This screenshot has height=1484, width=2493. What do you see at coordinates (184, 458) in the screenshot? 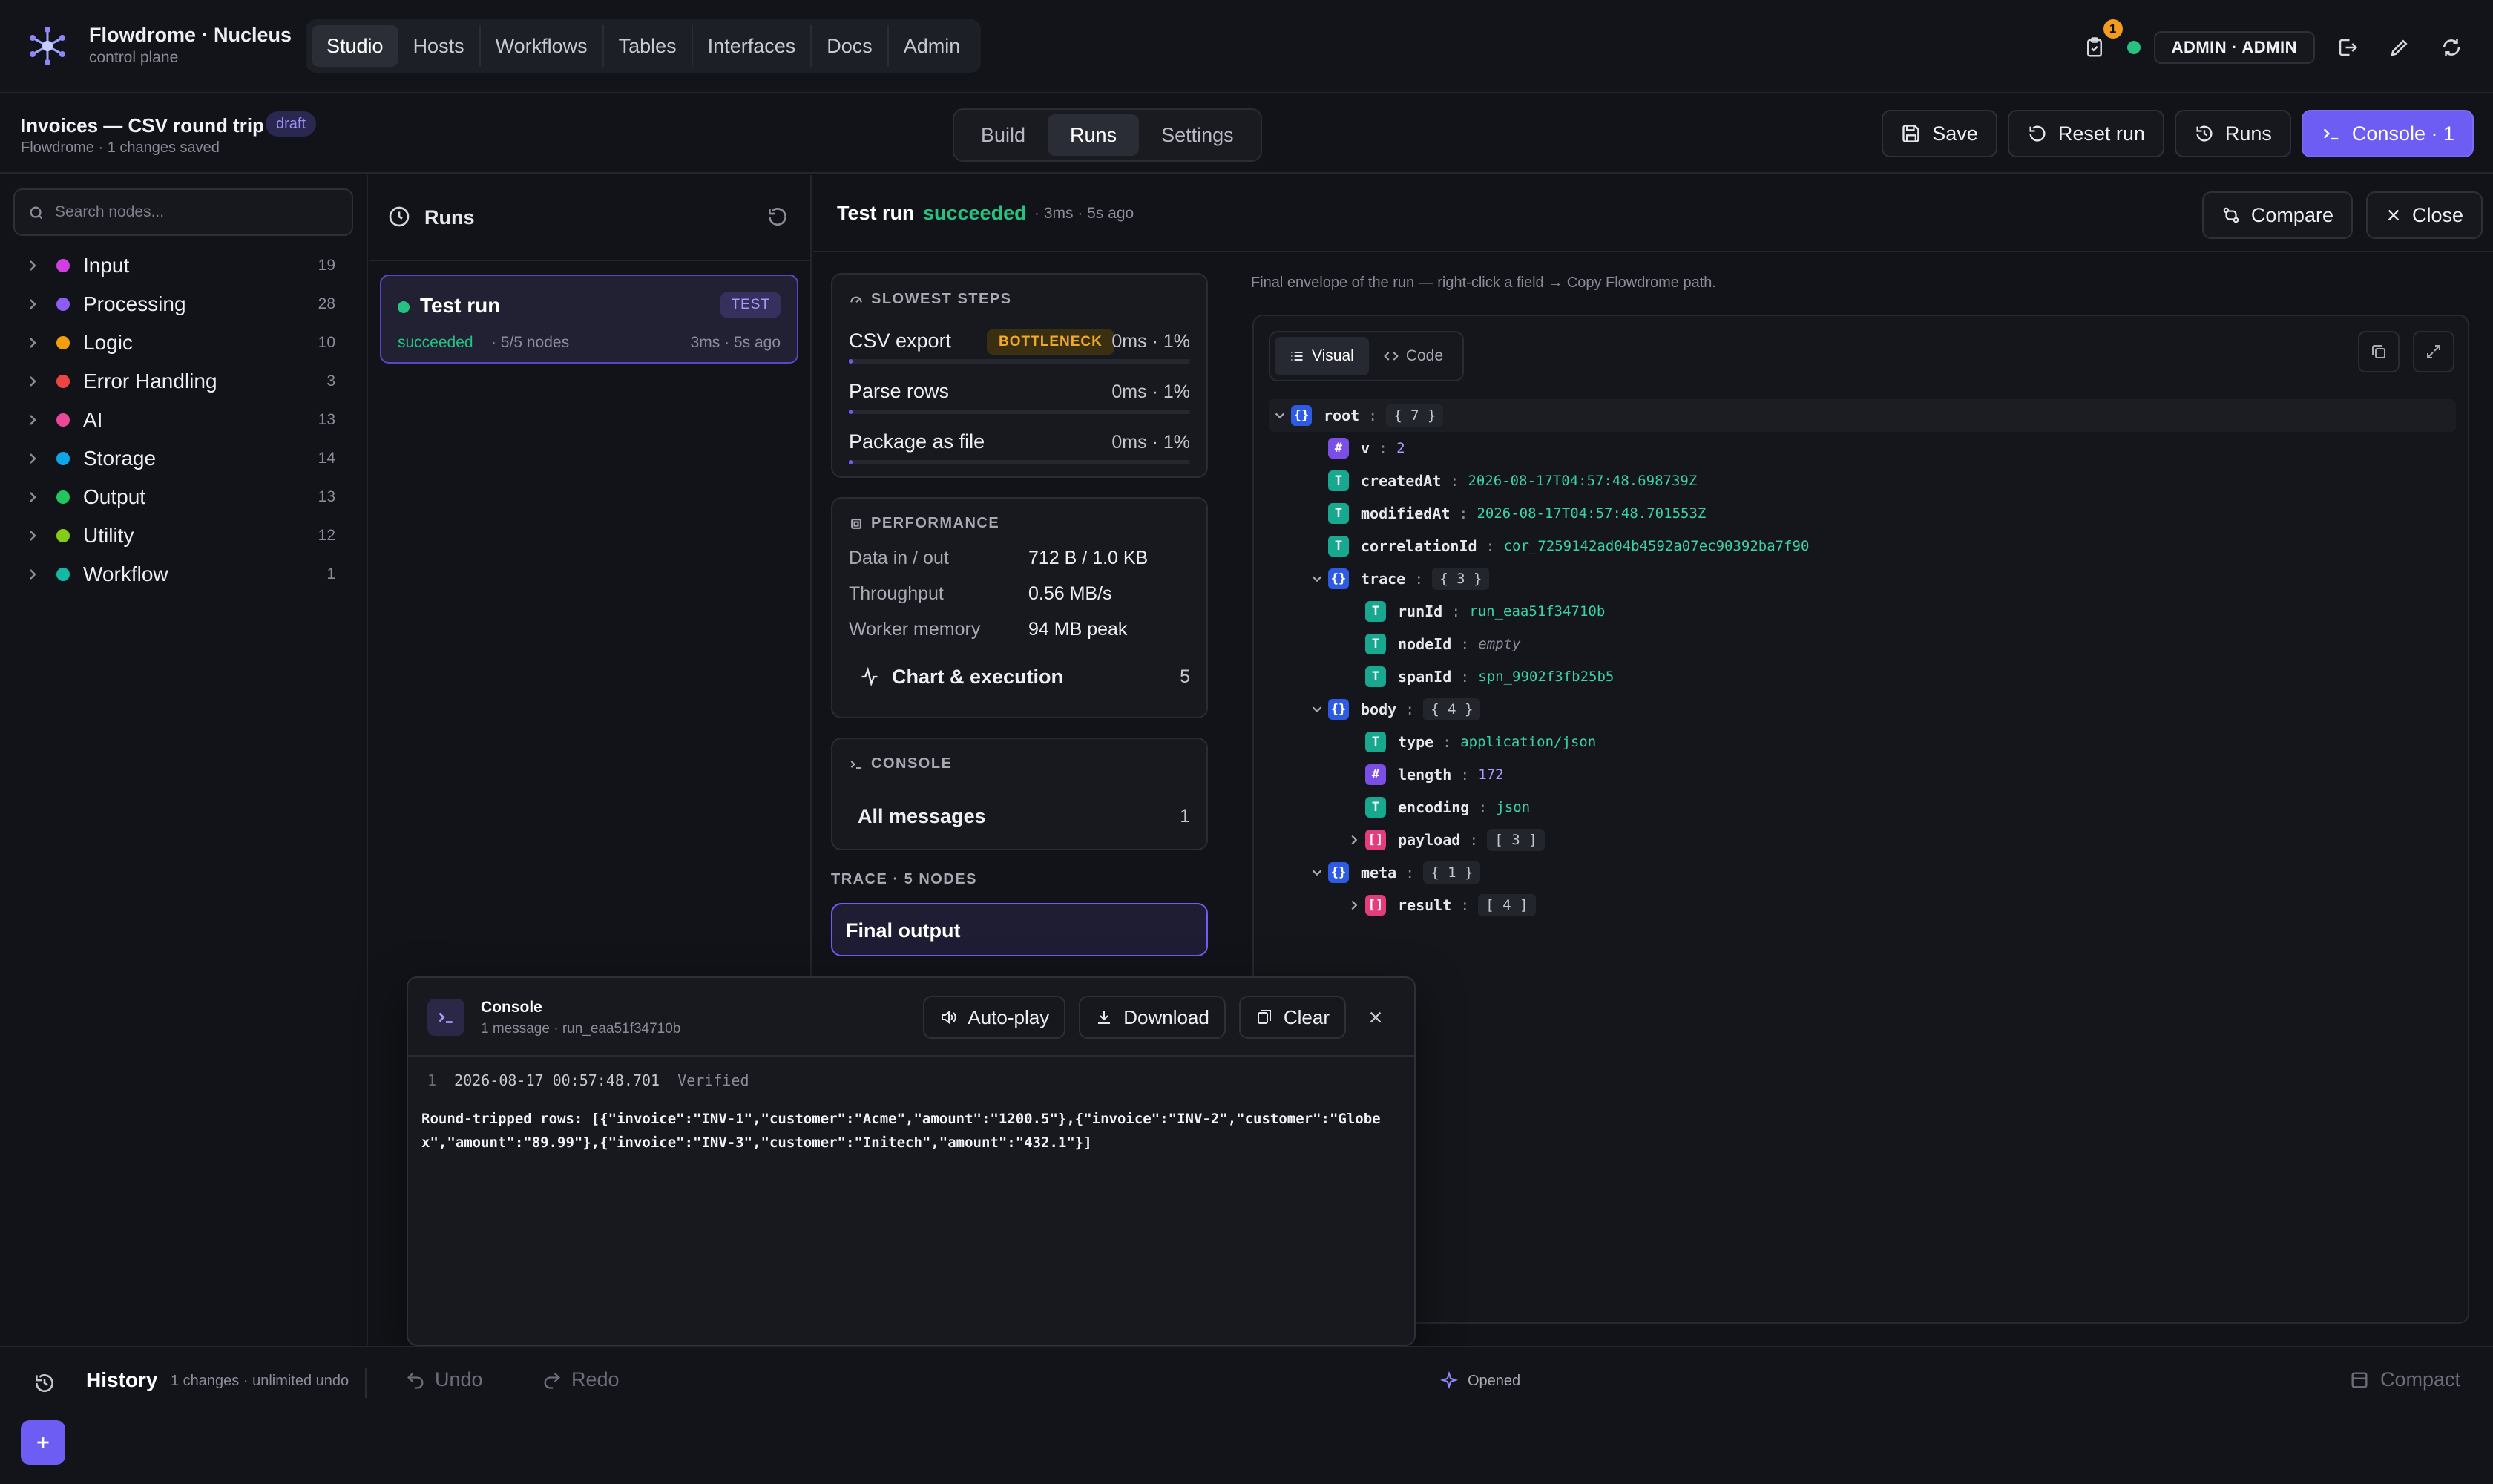
I see `category-storage: Storage 14` at bounding box center [184, 458].